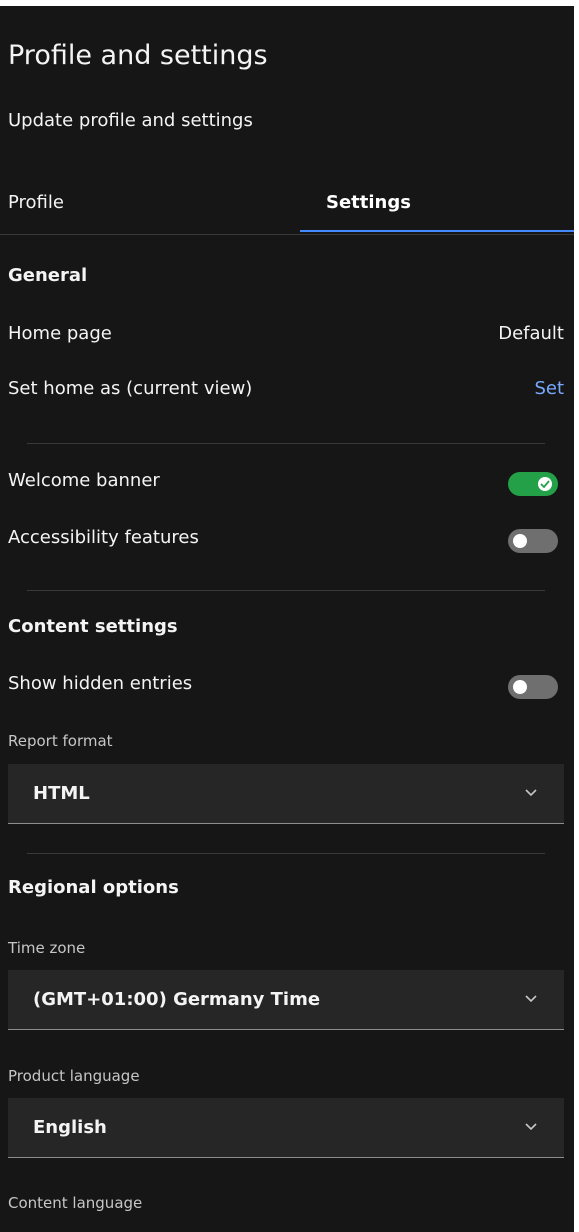  I want to click on welcome-banner-toggle, so click(533, 484).